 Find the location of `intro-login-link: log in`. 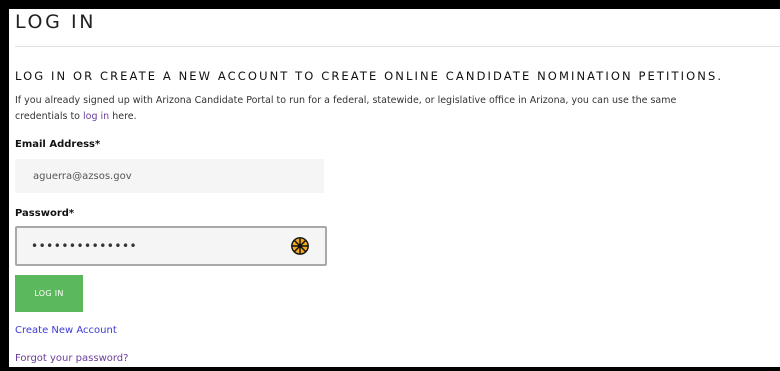

intro-login-link: log in is located at coordinates (96, 116).